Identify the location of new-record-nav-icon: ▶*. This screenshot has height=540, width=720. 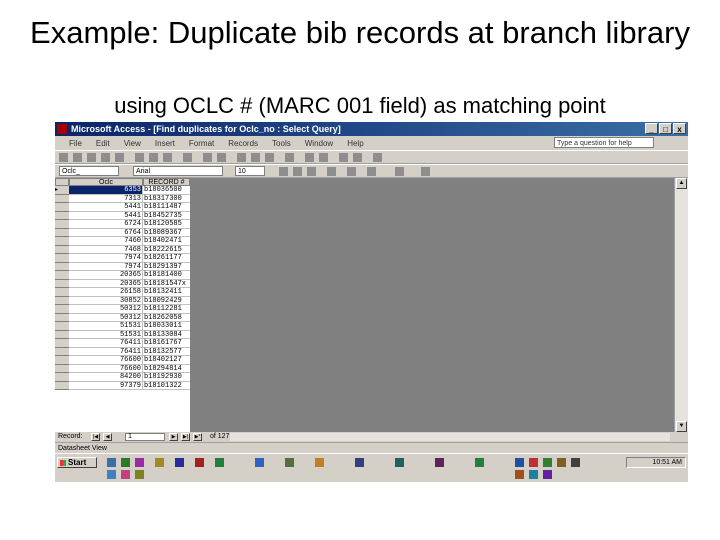
(197, 437).